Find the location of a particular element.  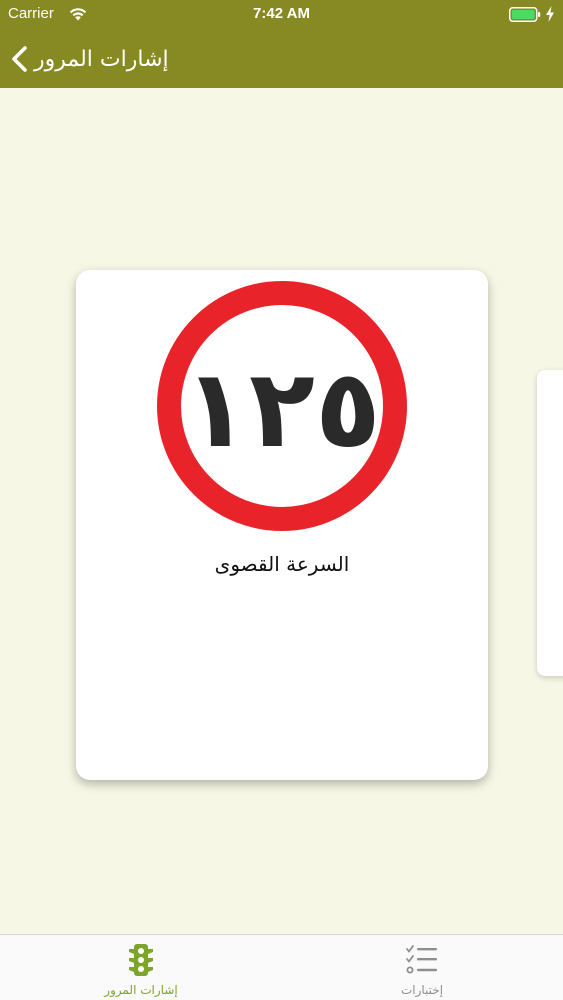

back-button: إشارات المرور is located at coordinates (89, 59).